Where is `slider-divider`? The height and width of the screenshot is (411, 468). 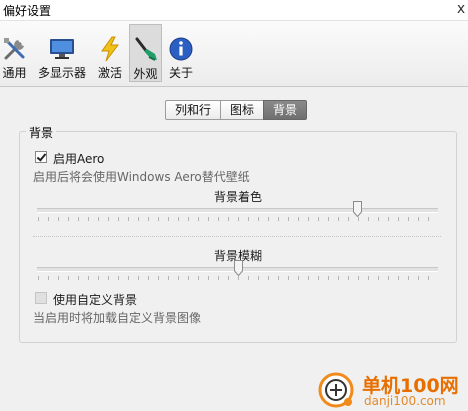 slider-divider is located at coordinates (237, 236).